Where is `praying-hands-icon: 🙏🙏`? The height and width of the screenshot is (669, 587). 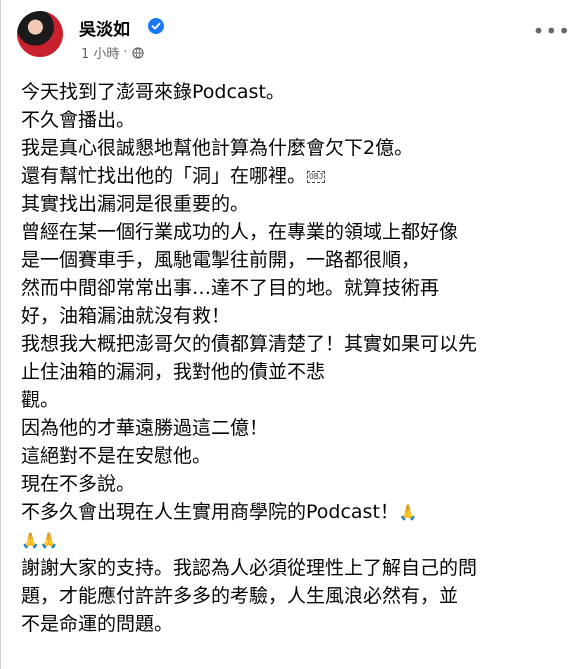
praying-hands-icon: 🙏🙏 is located at coordinates (40, 540).